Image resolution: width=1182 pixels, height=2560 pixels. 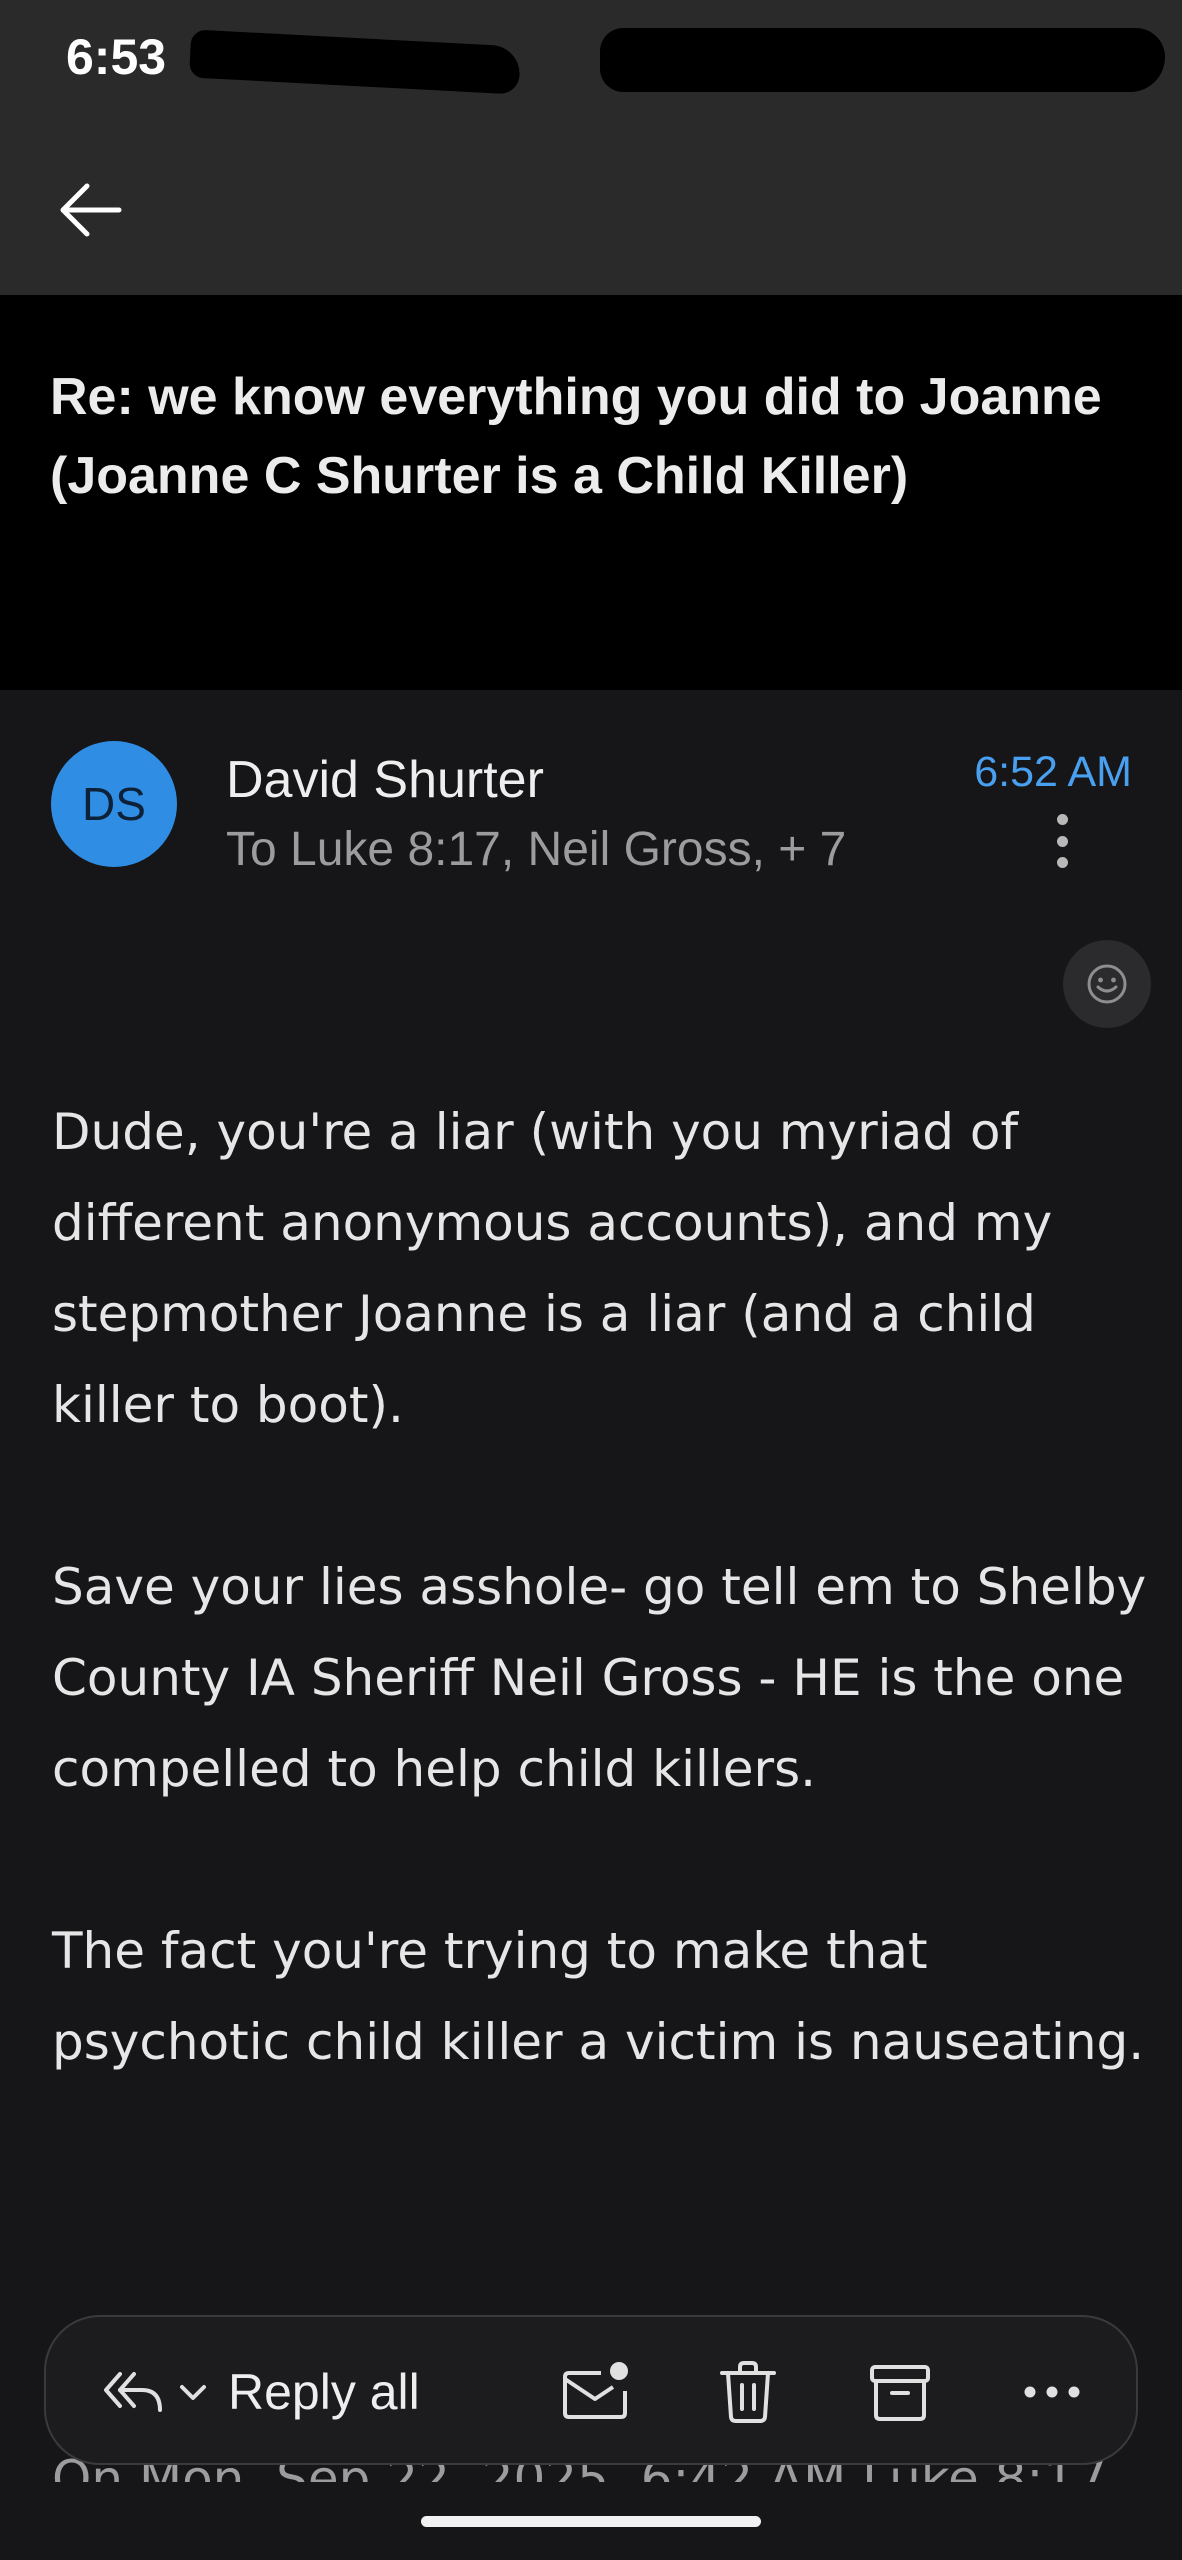 I want to click on back-arrow-icon, so click(x=91, y=210).